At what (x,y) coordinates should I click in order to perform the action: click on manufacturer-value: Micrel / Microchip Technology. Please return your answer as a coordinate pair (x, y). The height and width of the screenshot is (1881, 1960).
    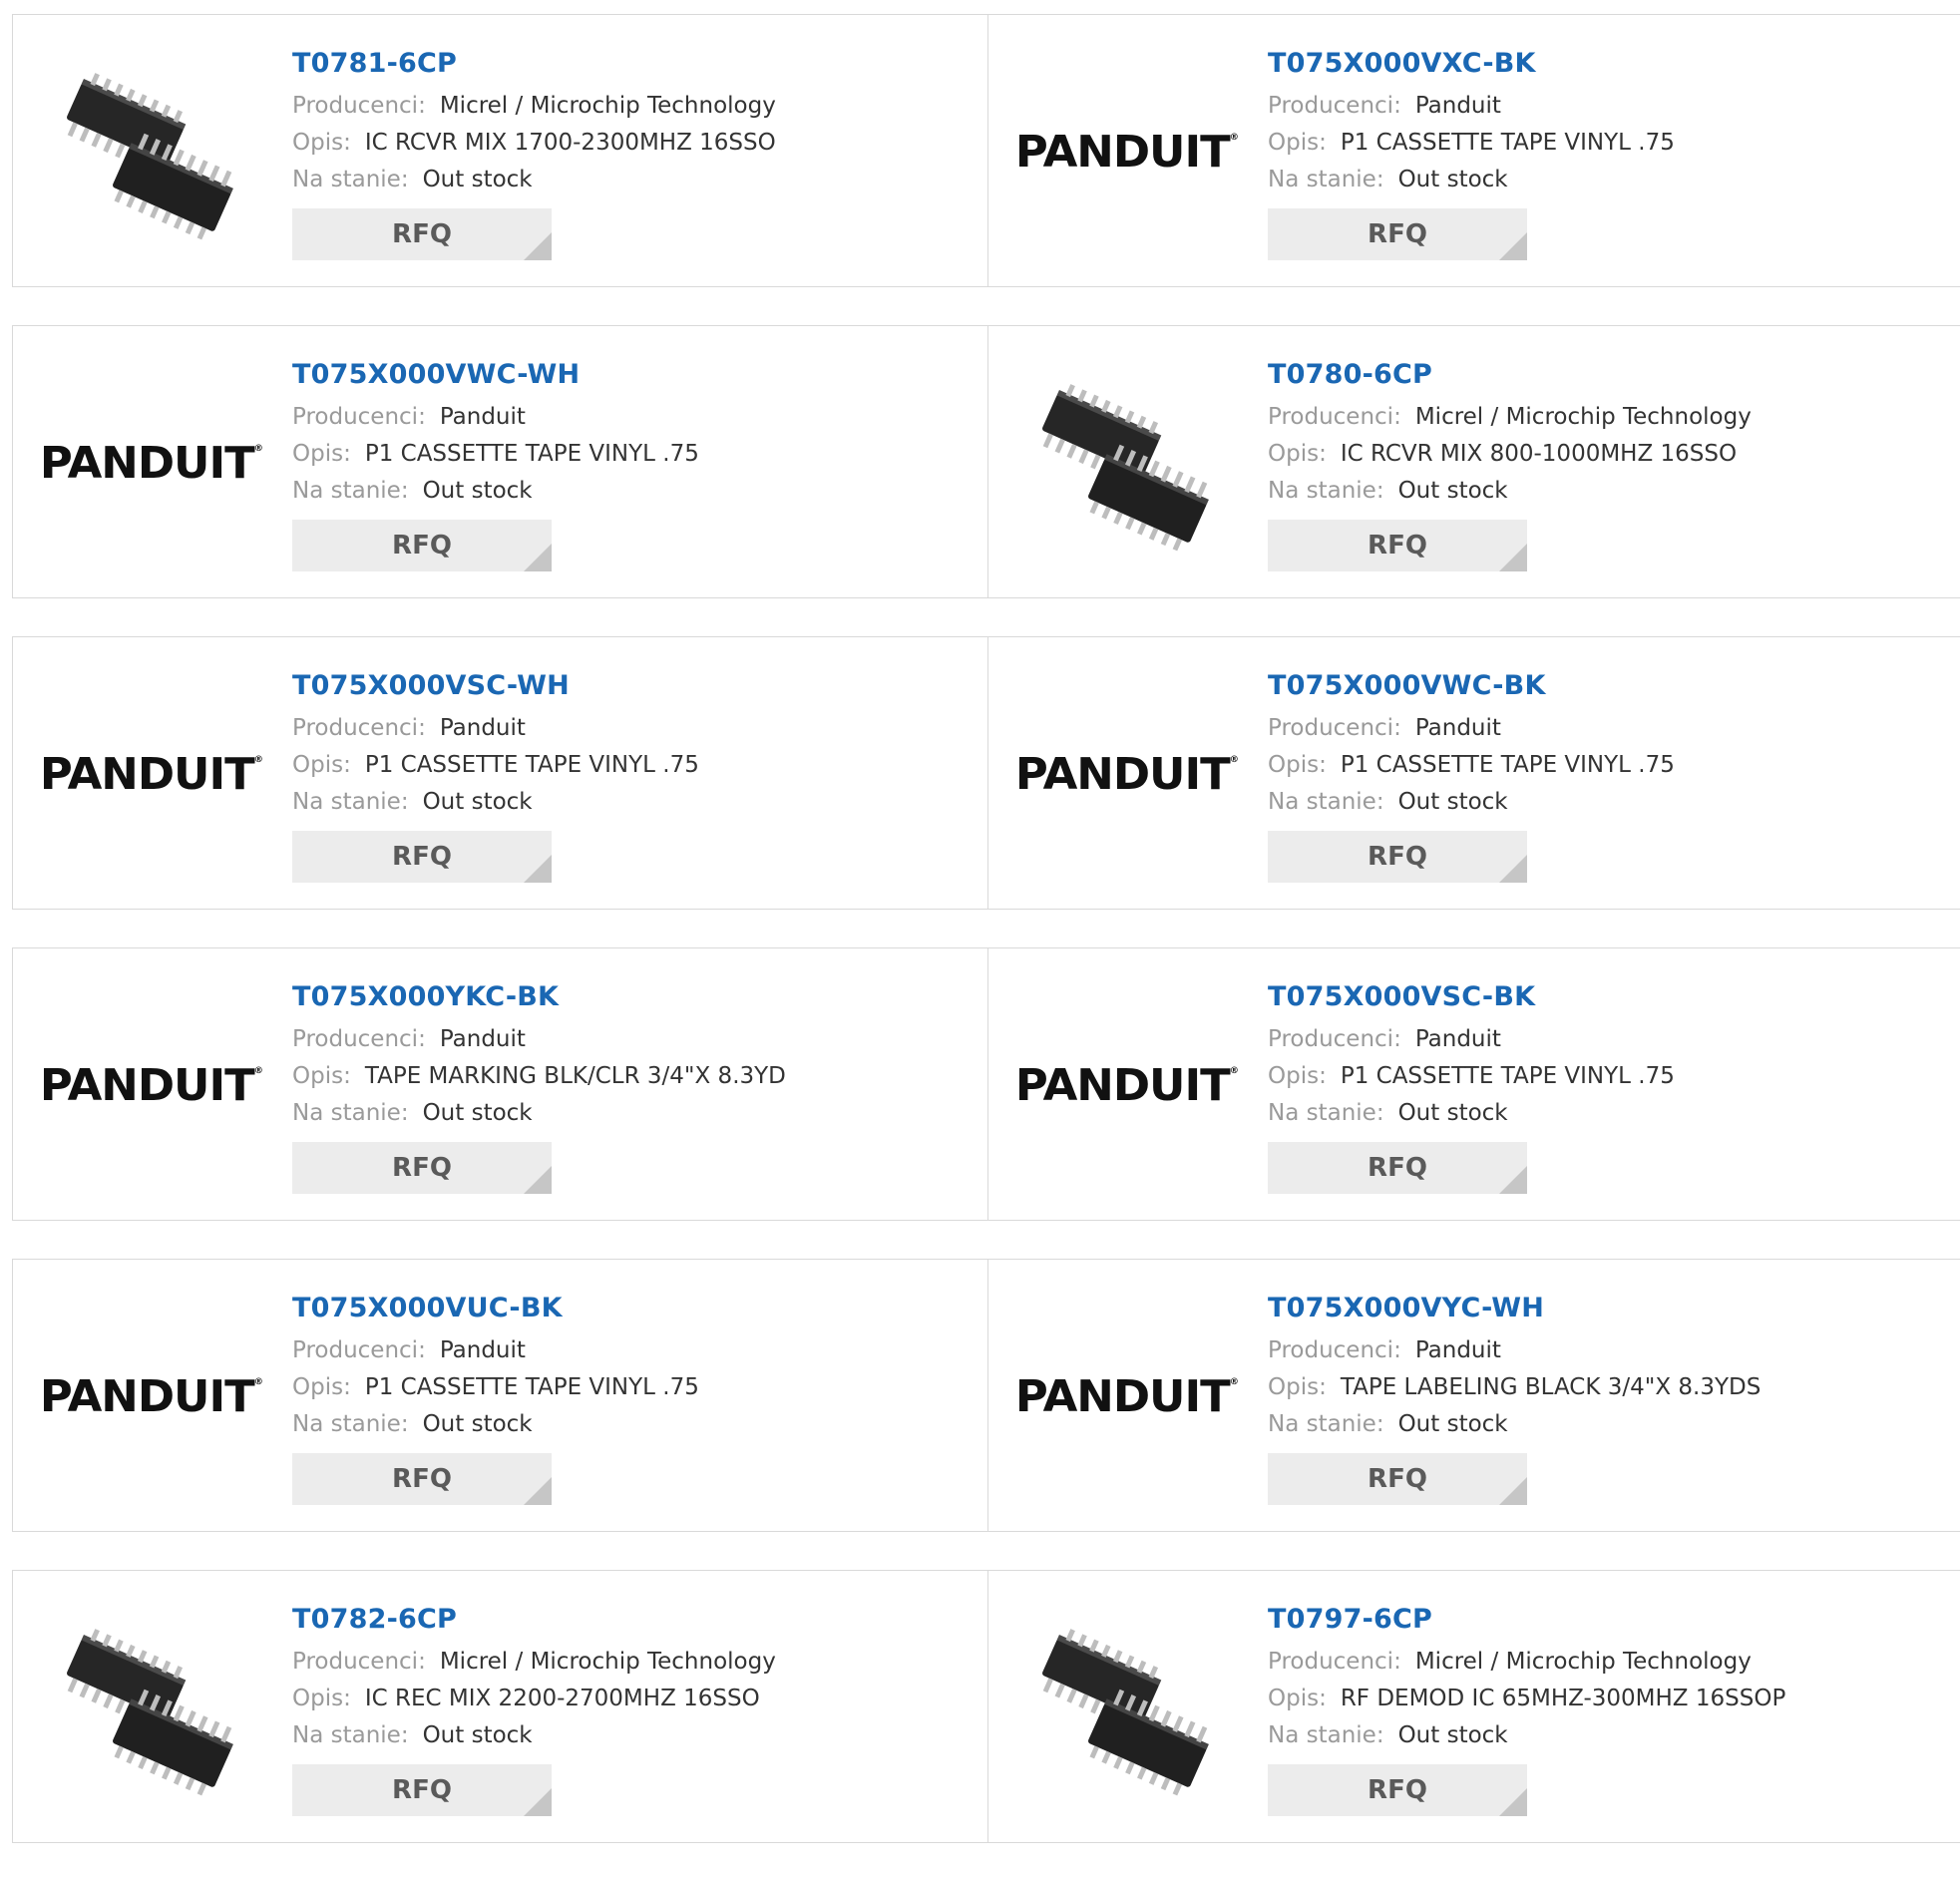
    Looking at the image, I should click on (1583, 1662).